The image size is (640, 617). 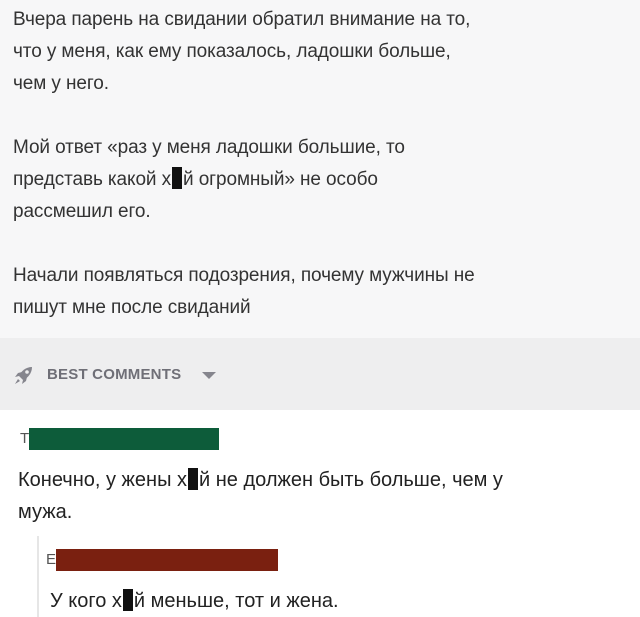 I want to click on reply-text: У кого х й меньше, тот и жена., so click(x=345, y=601).